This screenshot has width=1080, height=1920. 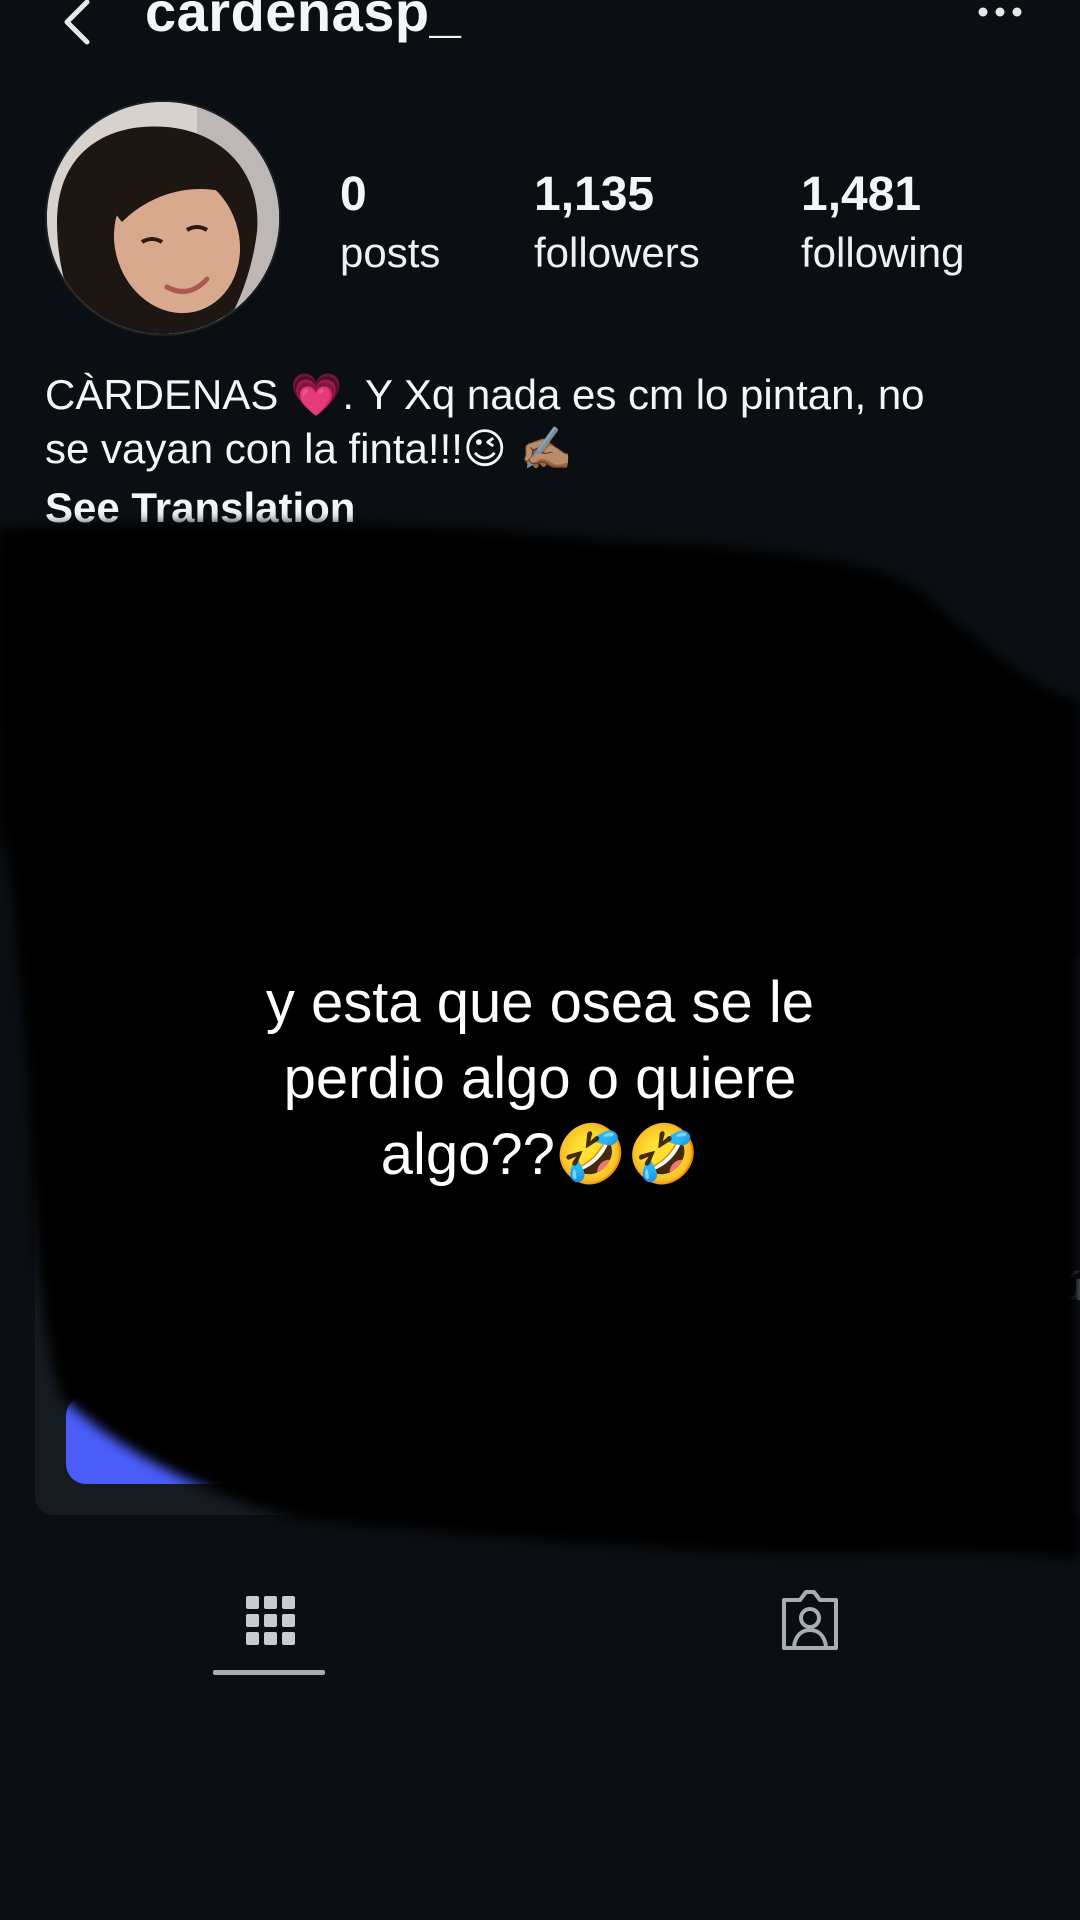 What do you see at coordinates (1000, 14) in the screenshot?
I see `more-options-icon` at bounding box center [1000, 14].